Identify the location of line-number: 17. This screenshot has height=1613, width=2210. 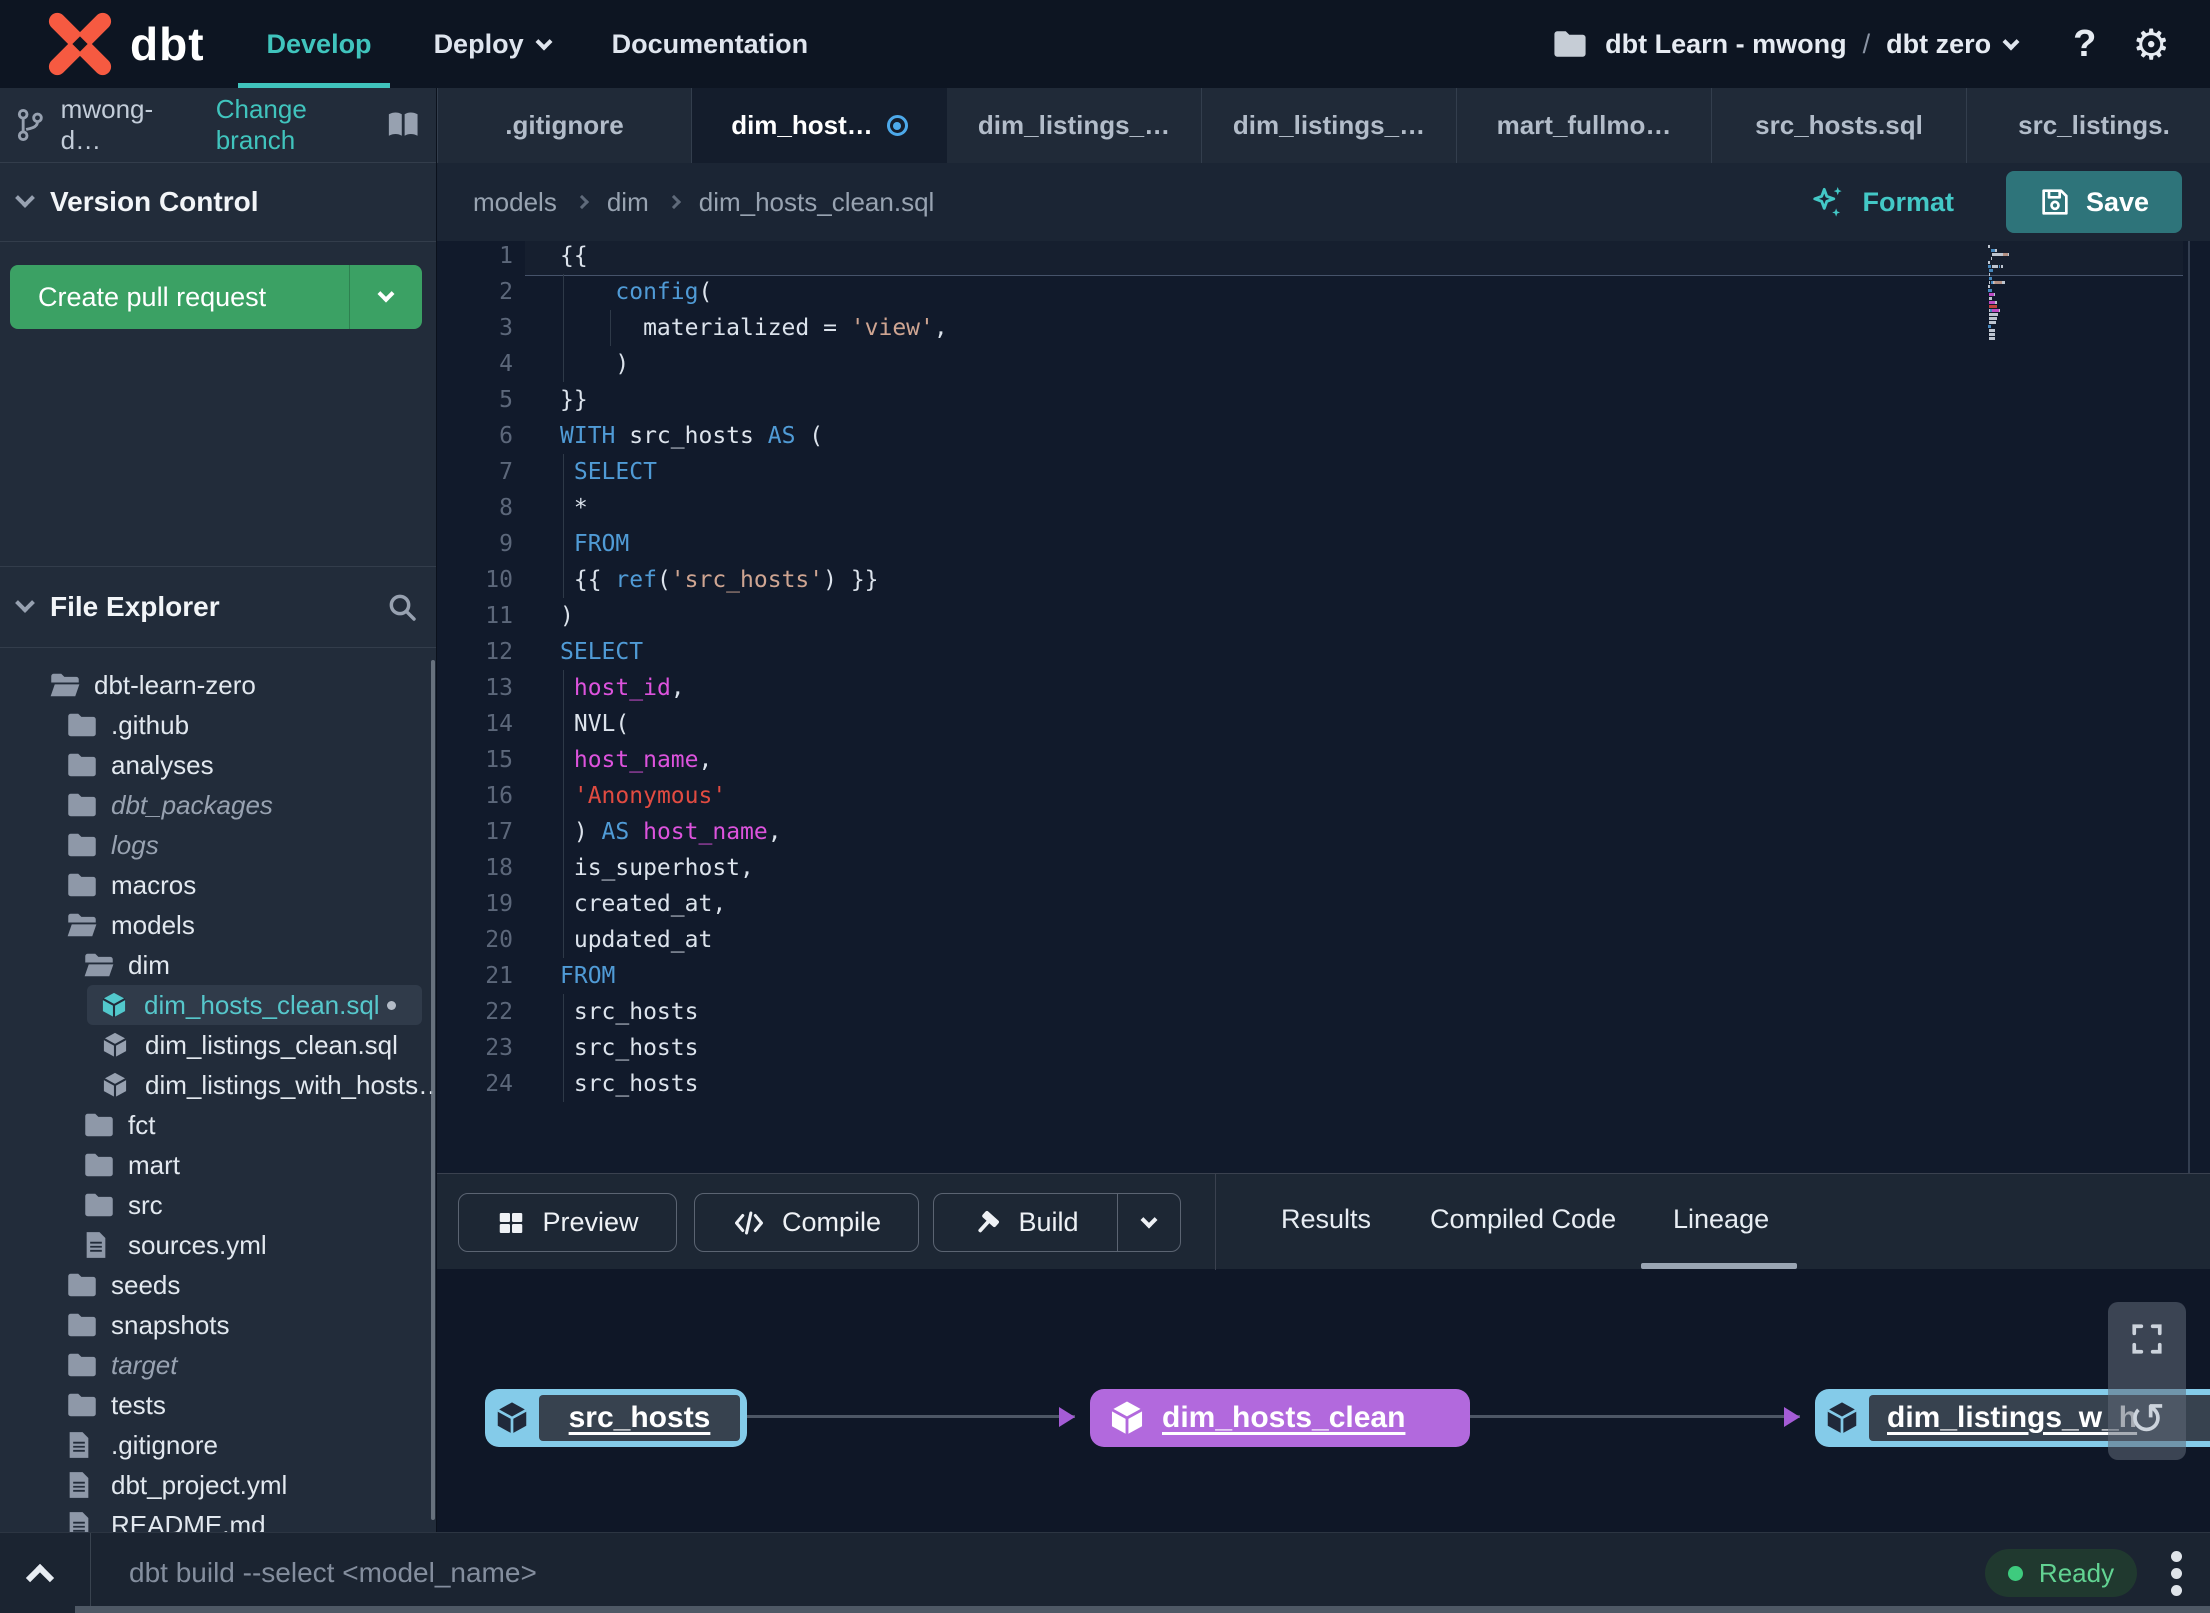
(499, 832).